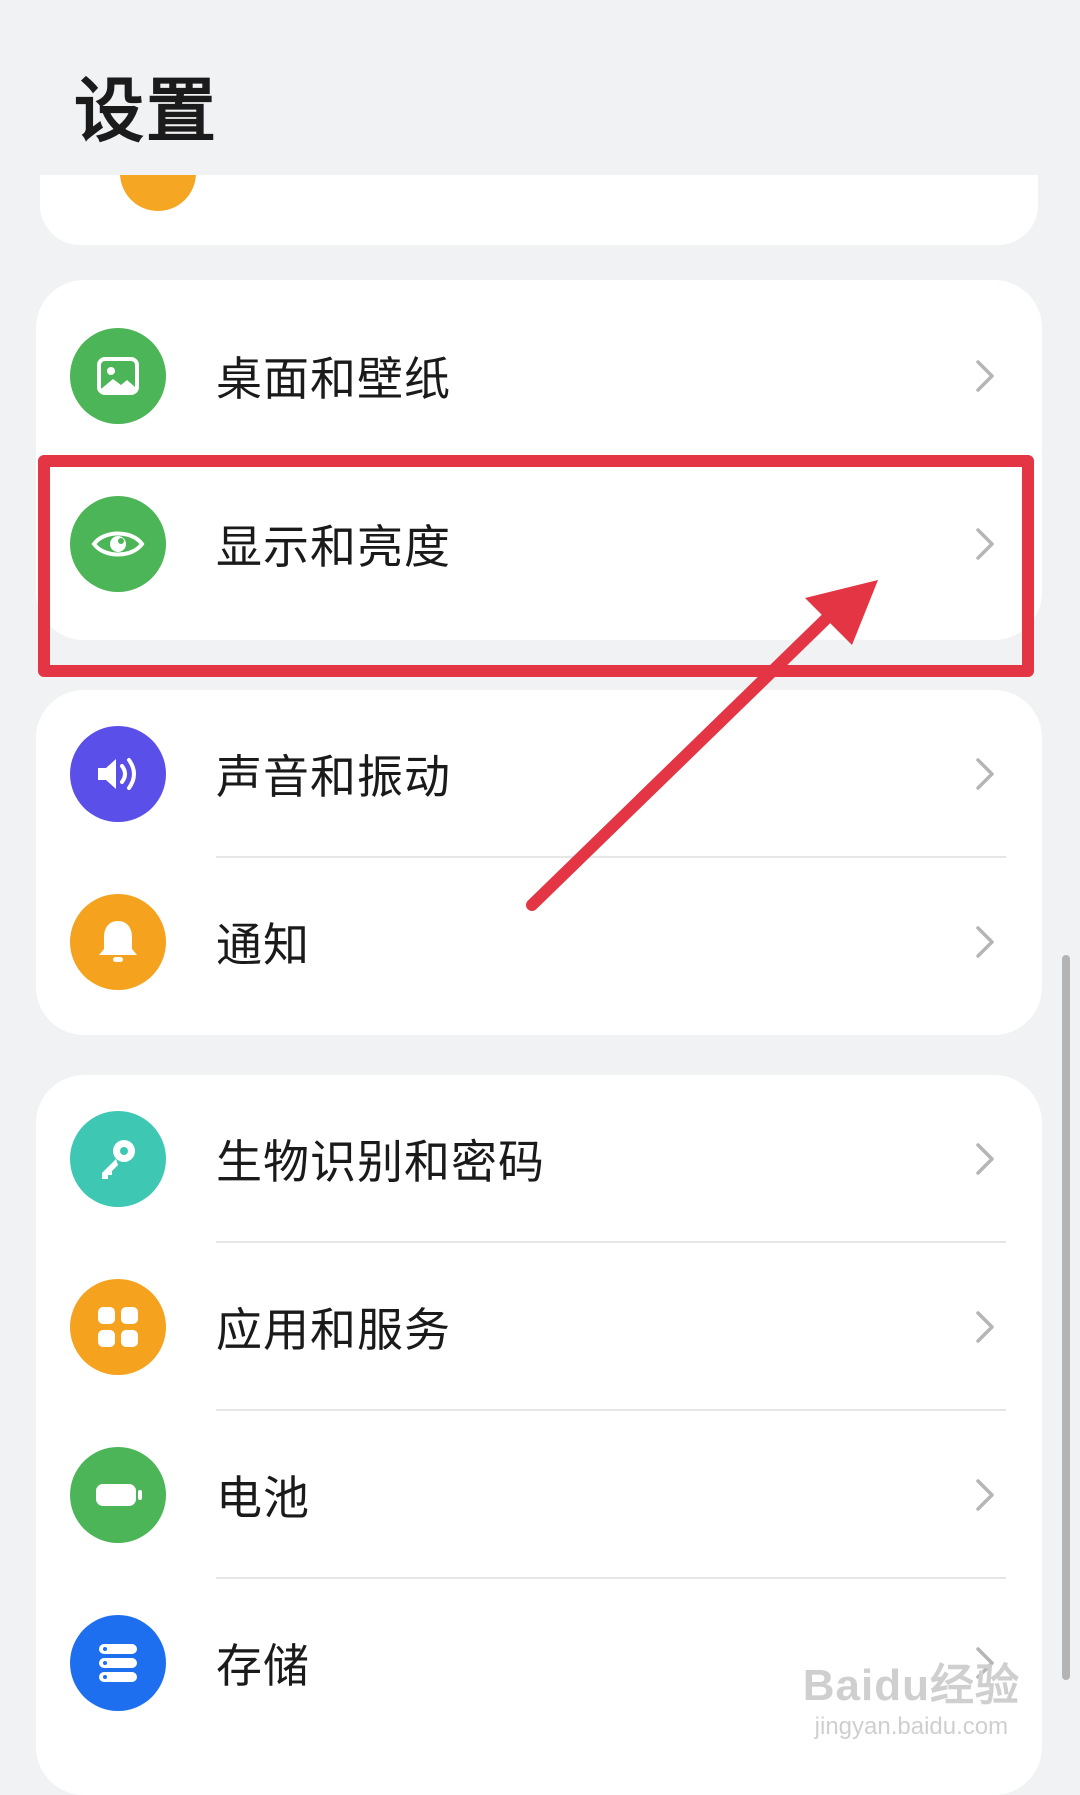 This screenshot has height=1795, width=1080. What do you see at coordinates (158, 193) in the screenshot?
I see `partial-item-icon` at bounding box center [158, 193].